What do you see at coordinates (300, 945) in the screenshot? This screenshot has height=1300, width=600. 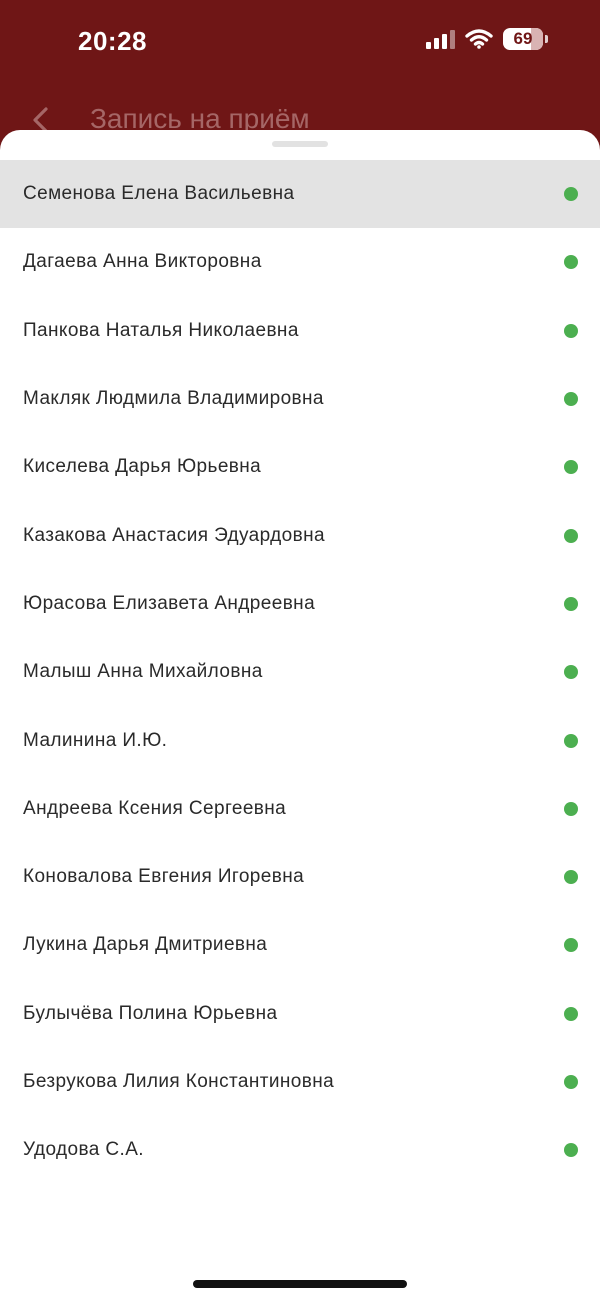 I see `doctor-row: Лукина Дарья Дмитриевна` at bounding box center [300, 945].